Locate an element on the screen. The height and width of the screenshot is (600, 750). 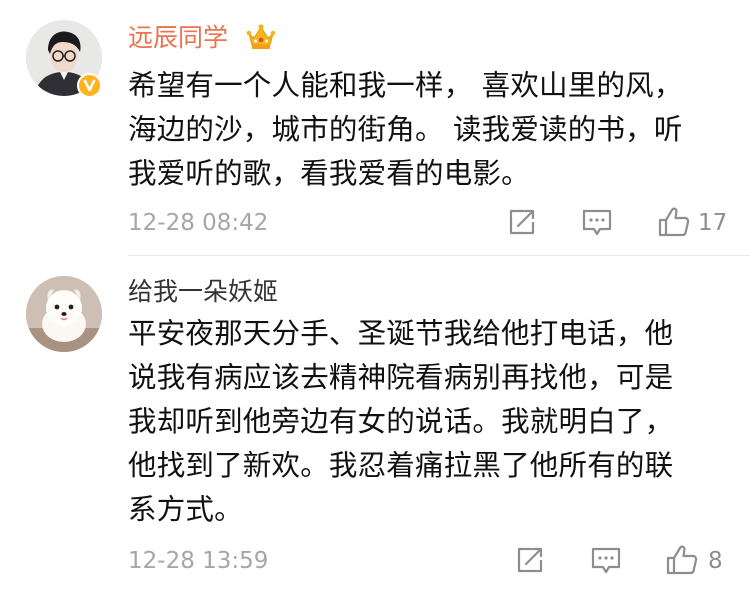
username: 给我一朵妖姬 is located at coordinates (203, 292).